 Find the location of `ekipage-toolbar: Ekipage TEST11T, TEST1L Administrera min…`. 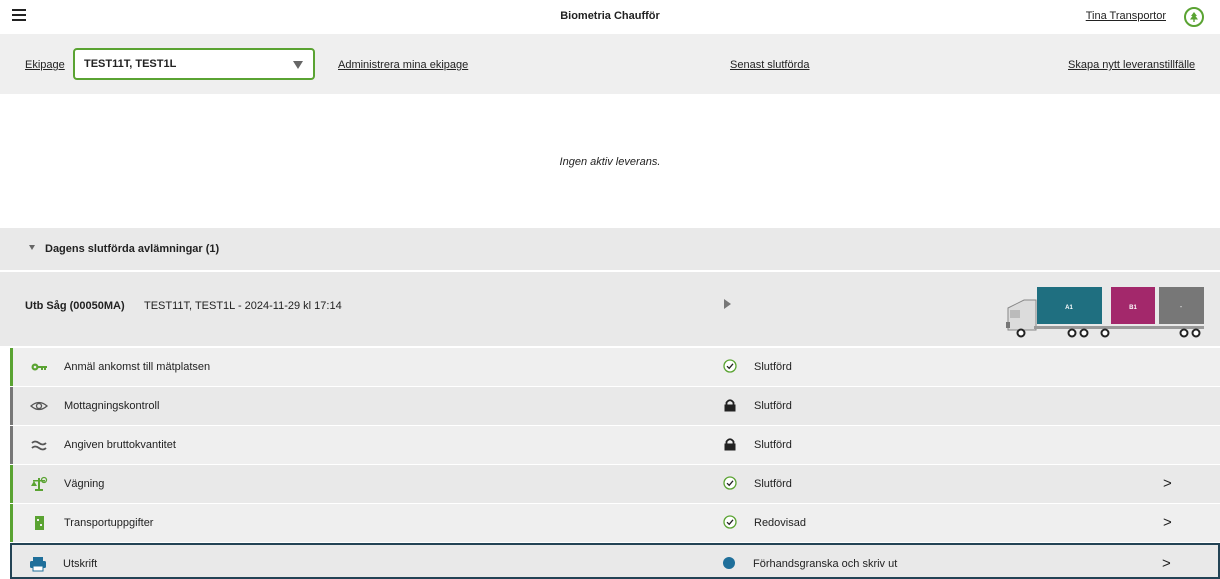

ekipage-toolbar: Ekipage TEST11T, TEST1L Administrera min… is located at coordinates (610, 64).